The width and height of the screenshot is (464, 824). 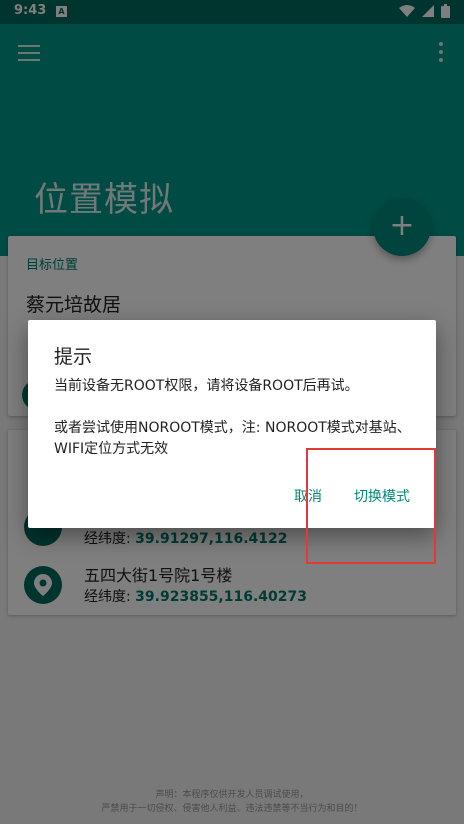 I want to click on dialog-title: 提示, so click(x=73, y=357).